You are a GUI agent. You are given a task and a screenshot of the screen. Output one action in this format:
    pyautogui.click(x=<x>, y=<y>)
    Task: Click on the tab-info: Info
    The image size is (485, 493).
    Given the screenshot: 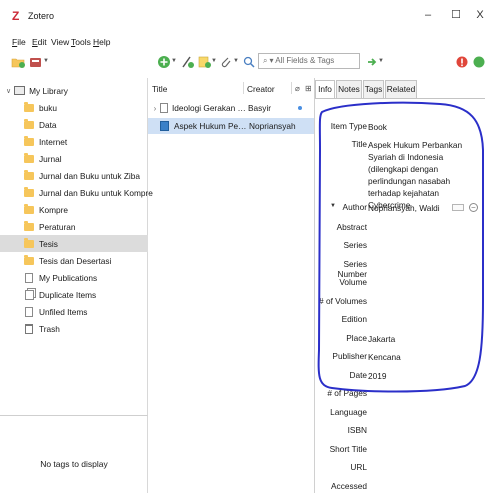 What is the action you would take?
    pyautogui.click(x=325, y=89)
    